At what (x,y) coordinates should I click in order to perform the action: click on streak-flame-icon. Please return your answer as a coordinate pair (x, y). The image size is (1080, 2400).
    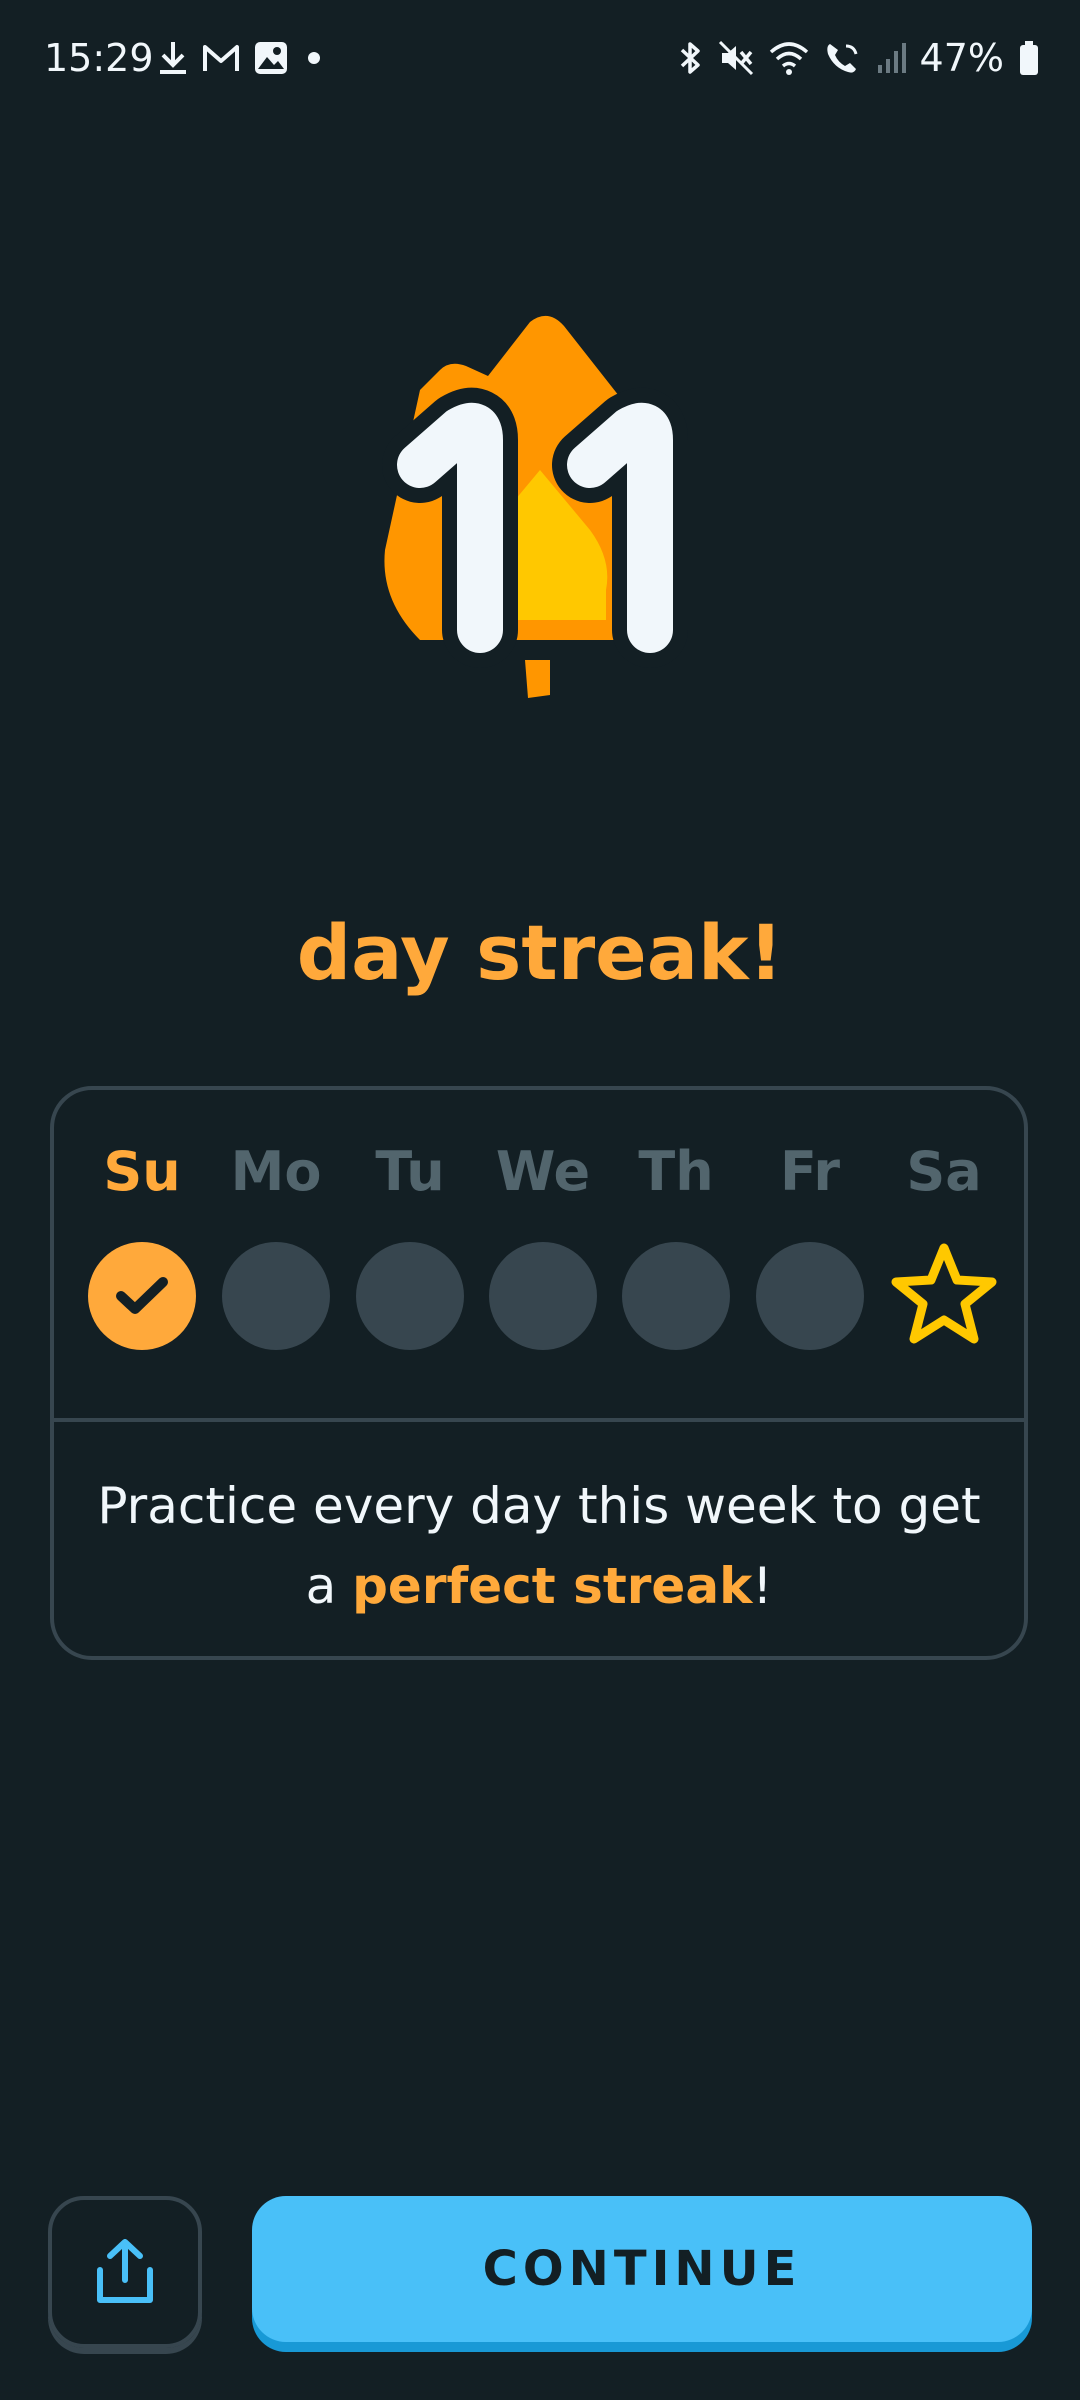
    Looking at the image, I should click on (535, 506).